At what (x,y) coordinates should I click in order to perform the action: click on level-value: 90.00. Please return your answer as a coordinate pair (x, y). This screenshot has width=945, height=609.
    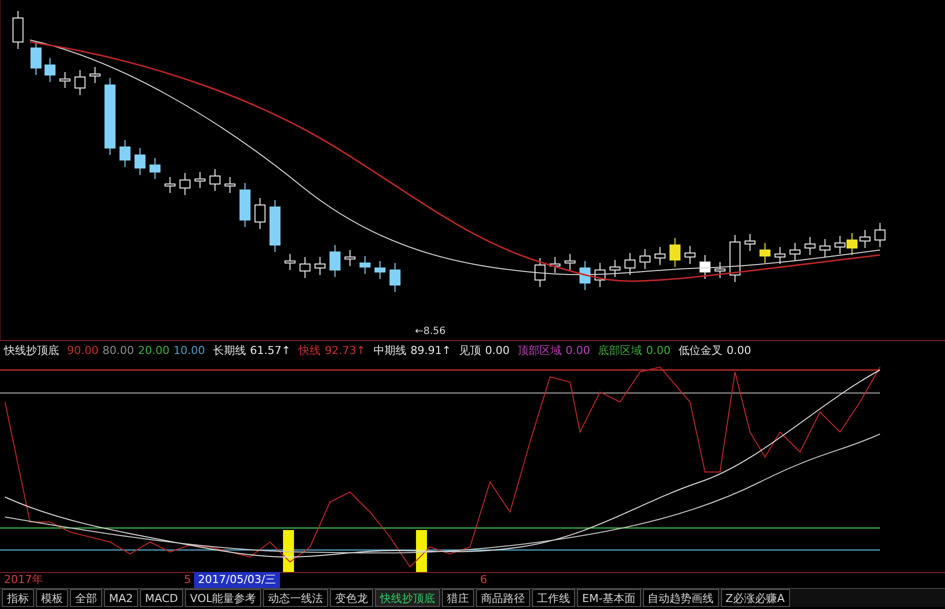
    Looking at the image, I should click on (82, 351).